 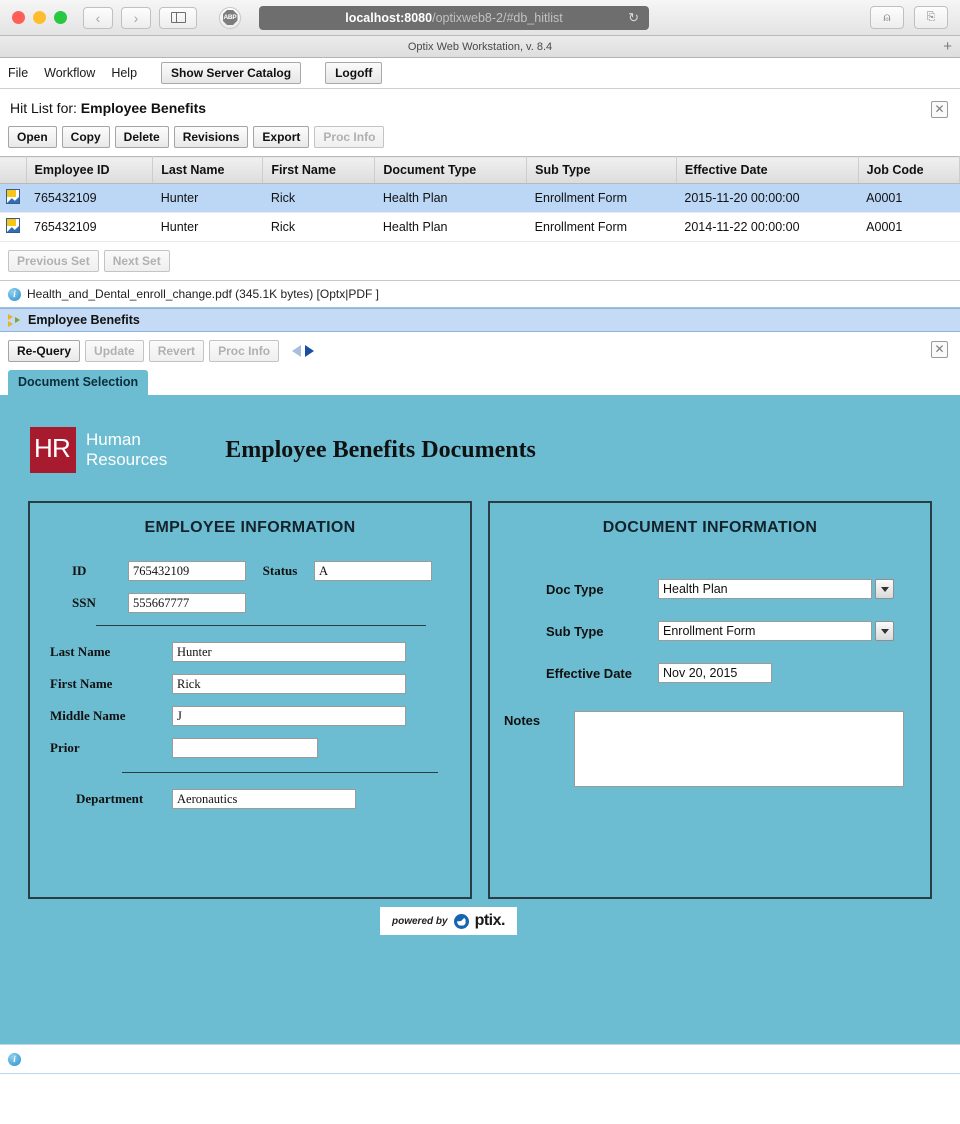 I want to click on sidebar-toggle-button, so click(x=178, y=17).